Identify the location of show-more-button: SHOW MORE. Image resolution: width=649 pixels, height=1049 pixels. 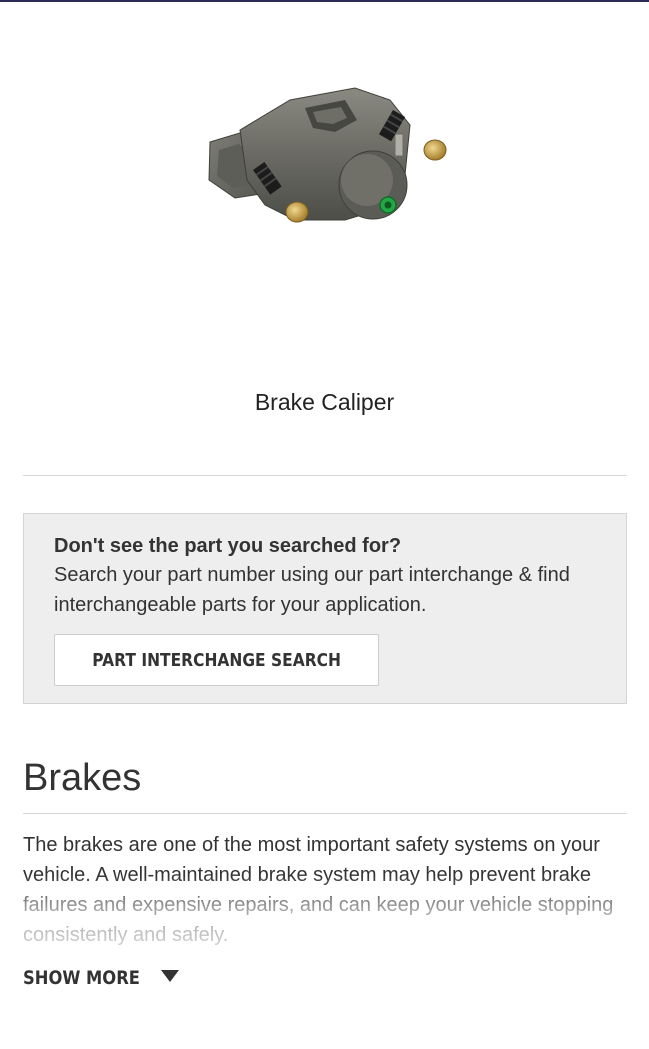
(101, 978).